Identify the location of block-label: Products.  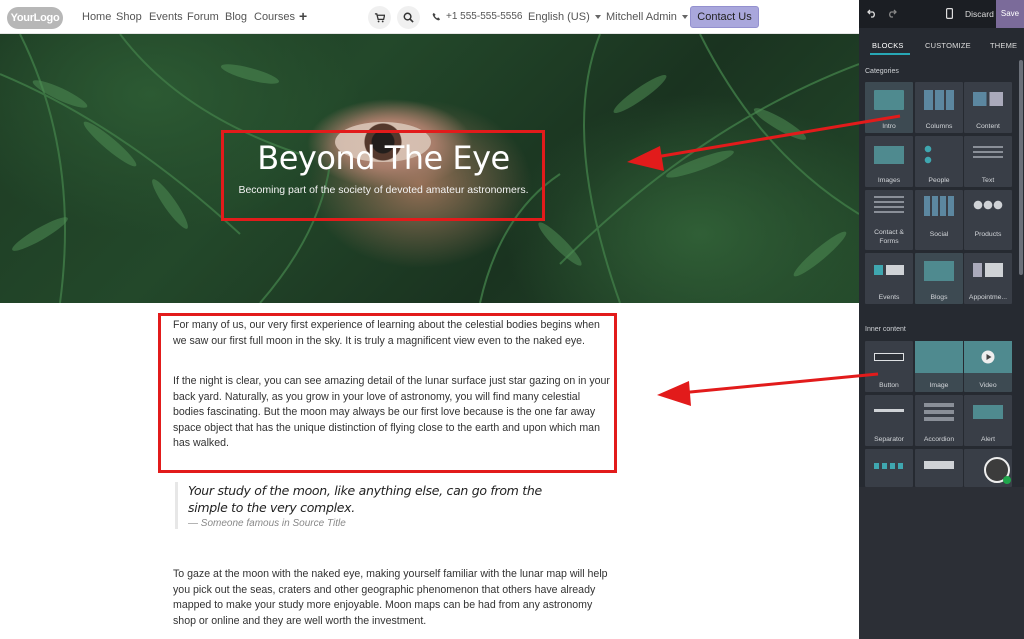
(988, 234).